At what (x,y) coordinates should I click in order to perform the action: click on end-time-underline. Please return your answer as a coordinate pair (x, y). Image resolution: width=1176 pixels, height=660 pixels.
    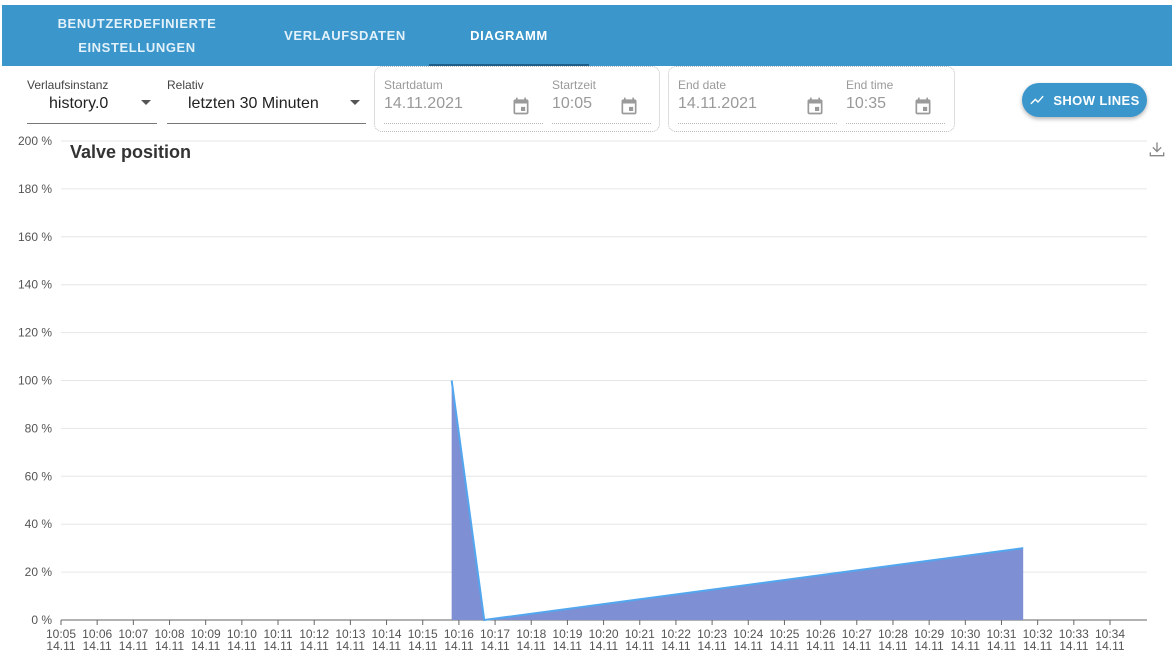
    Looking at the image, I should click on (895, 123).